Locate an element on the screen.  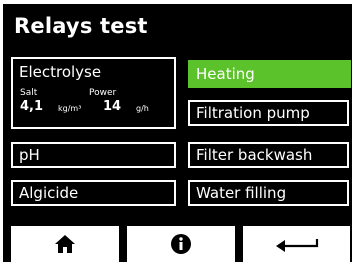
salt-unit: kg/m³ is located at coordinates (70, 108).